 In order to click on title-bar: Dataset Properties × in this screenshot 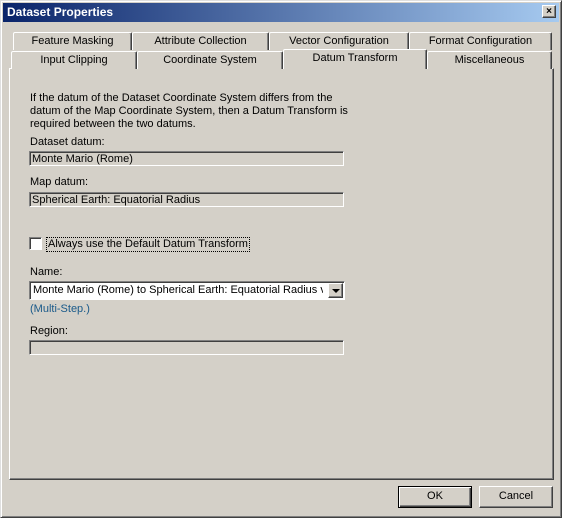, I will do `click(281, 12)`.